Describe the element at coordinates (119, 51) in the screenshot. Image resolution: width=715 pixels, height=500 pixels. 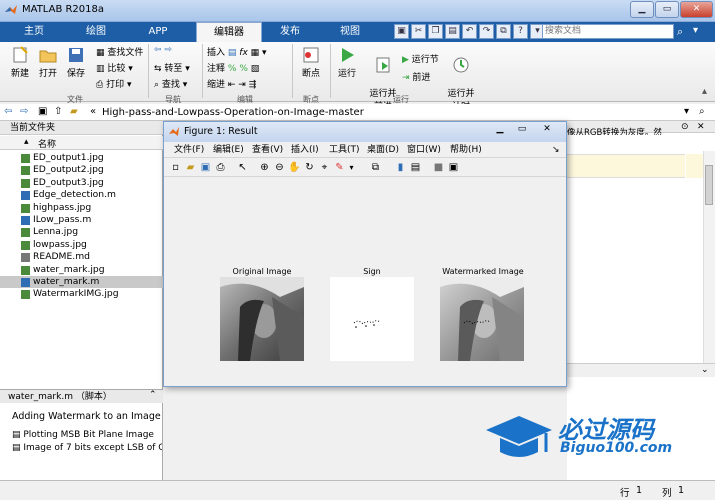
I see `find-files-button: ▦ 查找文件` at that location.